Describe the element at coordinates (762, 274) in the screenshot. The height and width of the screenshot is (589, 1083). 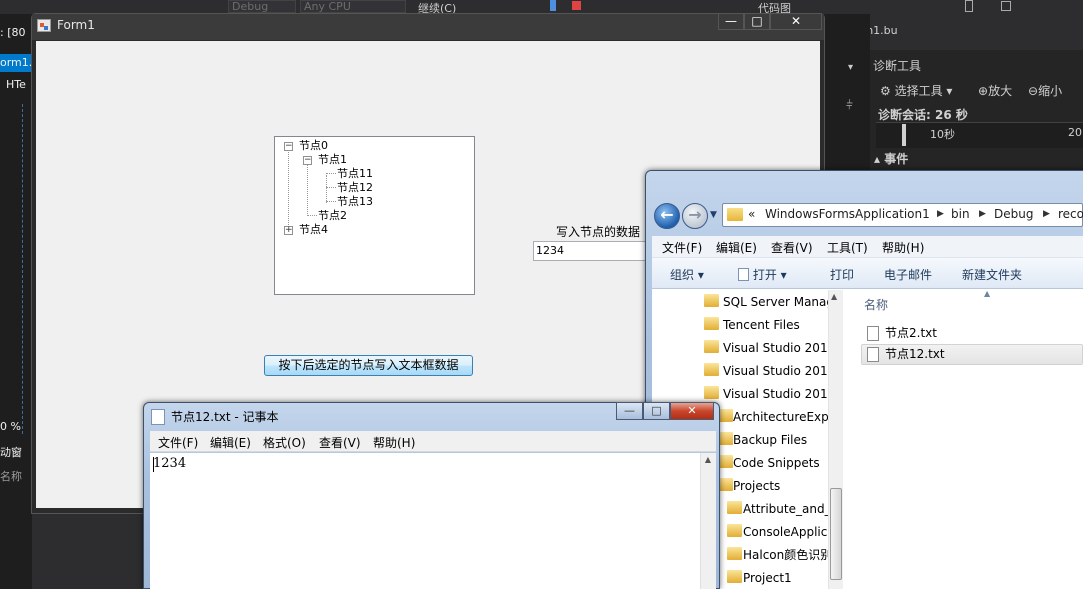
I see `open-button: 打开 ▾` at that location.